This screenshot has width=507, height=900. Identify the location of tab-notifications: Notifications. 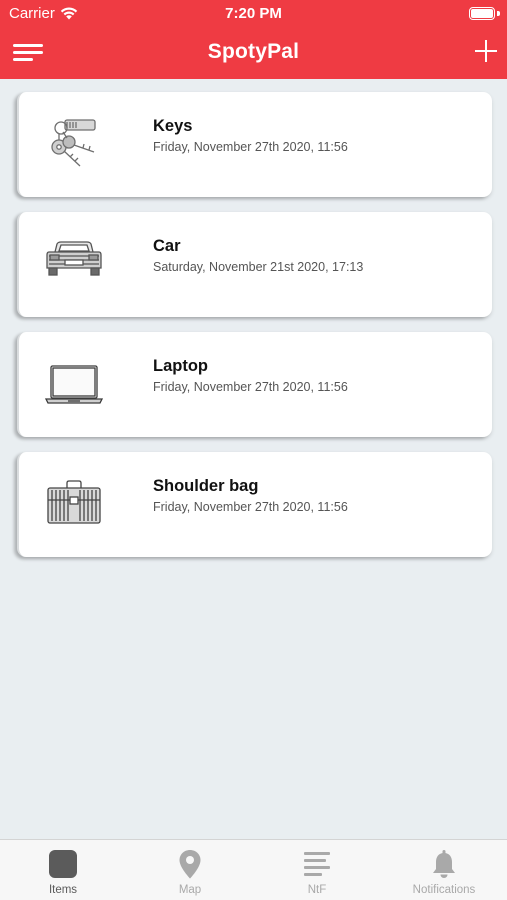
(444, 870).